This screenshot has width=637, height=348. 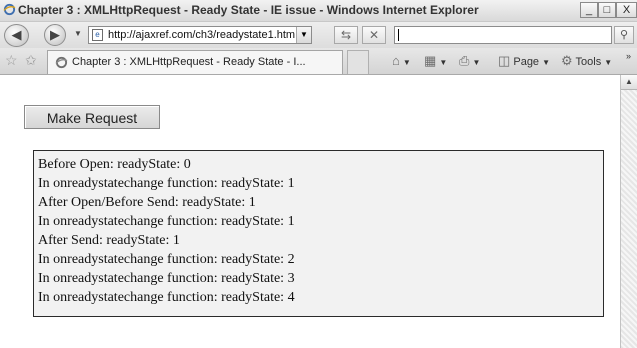 I want to click on magnifier-icon: ⚲, so click(x=624, y=35).